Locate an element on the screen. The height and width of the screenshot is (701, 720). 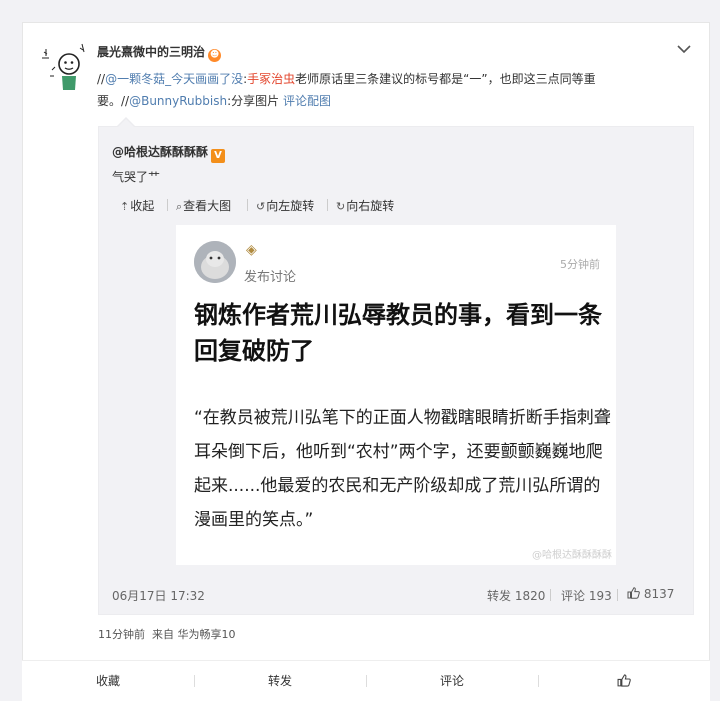
comment-pic-link: 评论配图 is located at coordinates (307, 101).